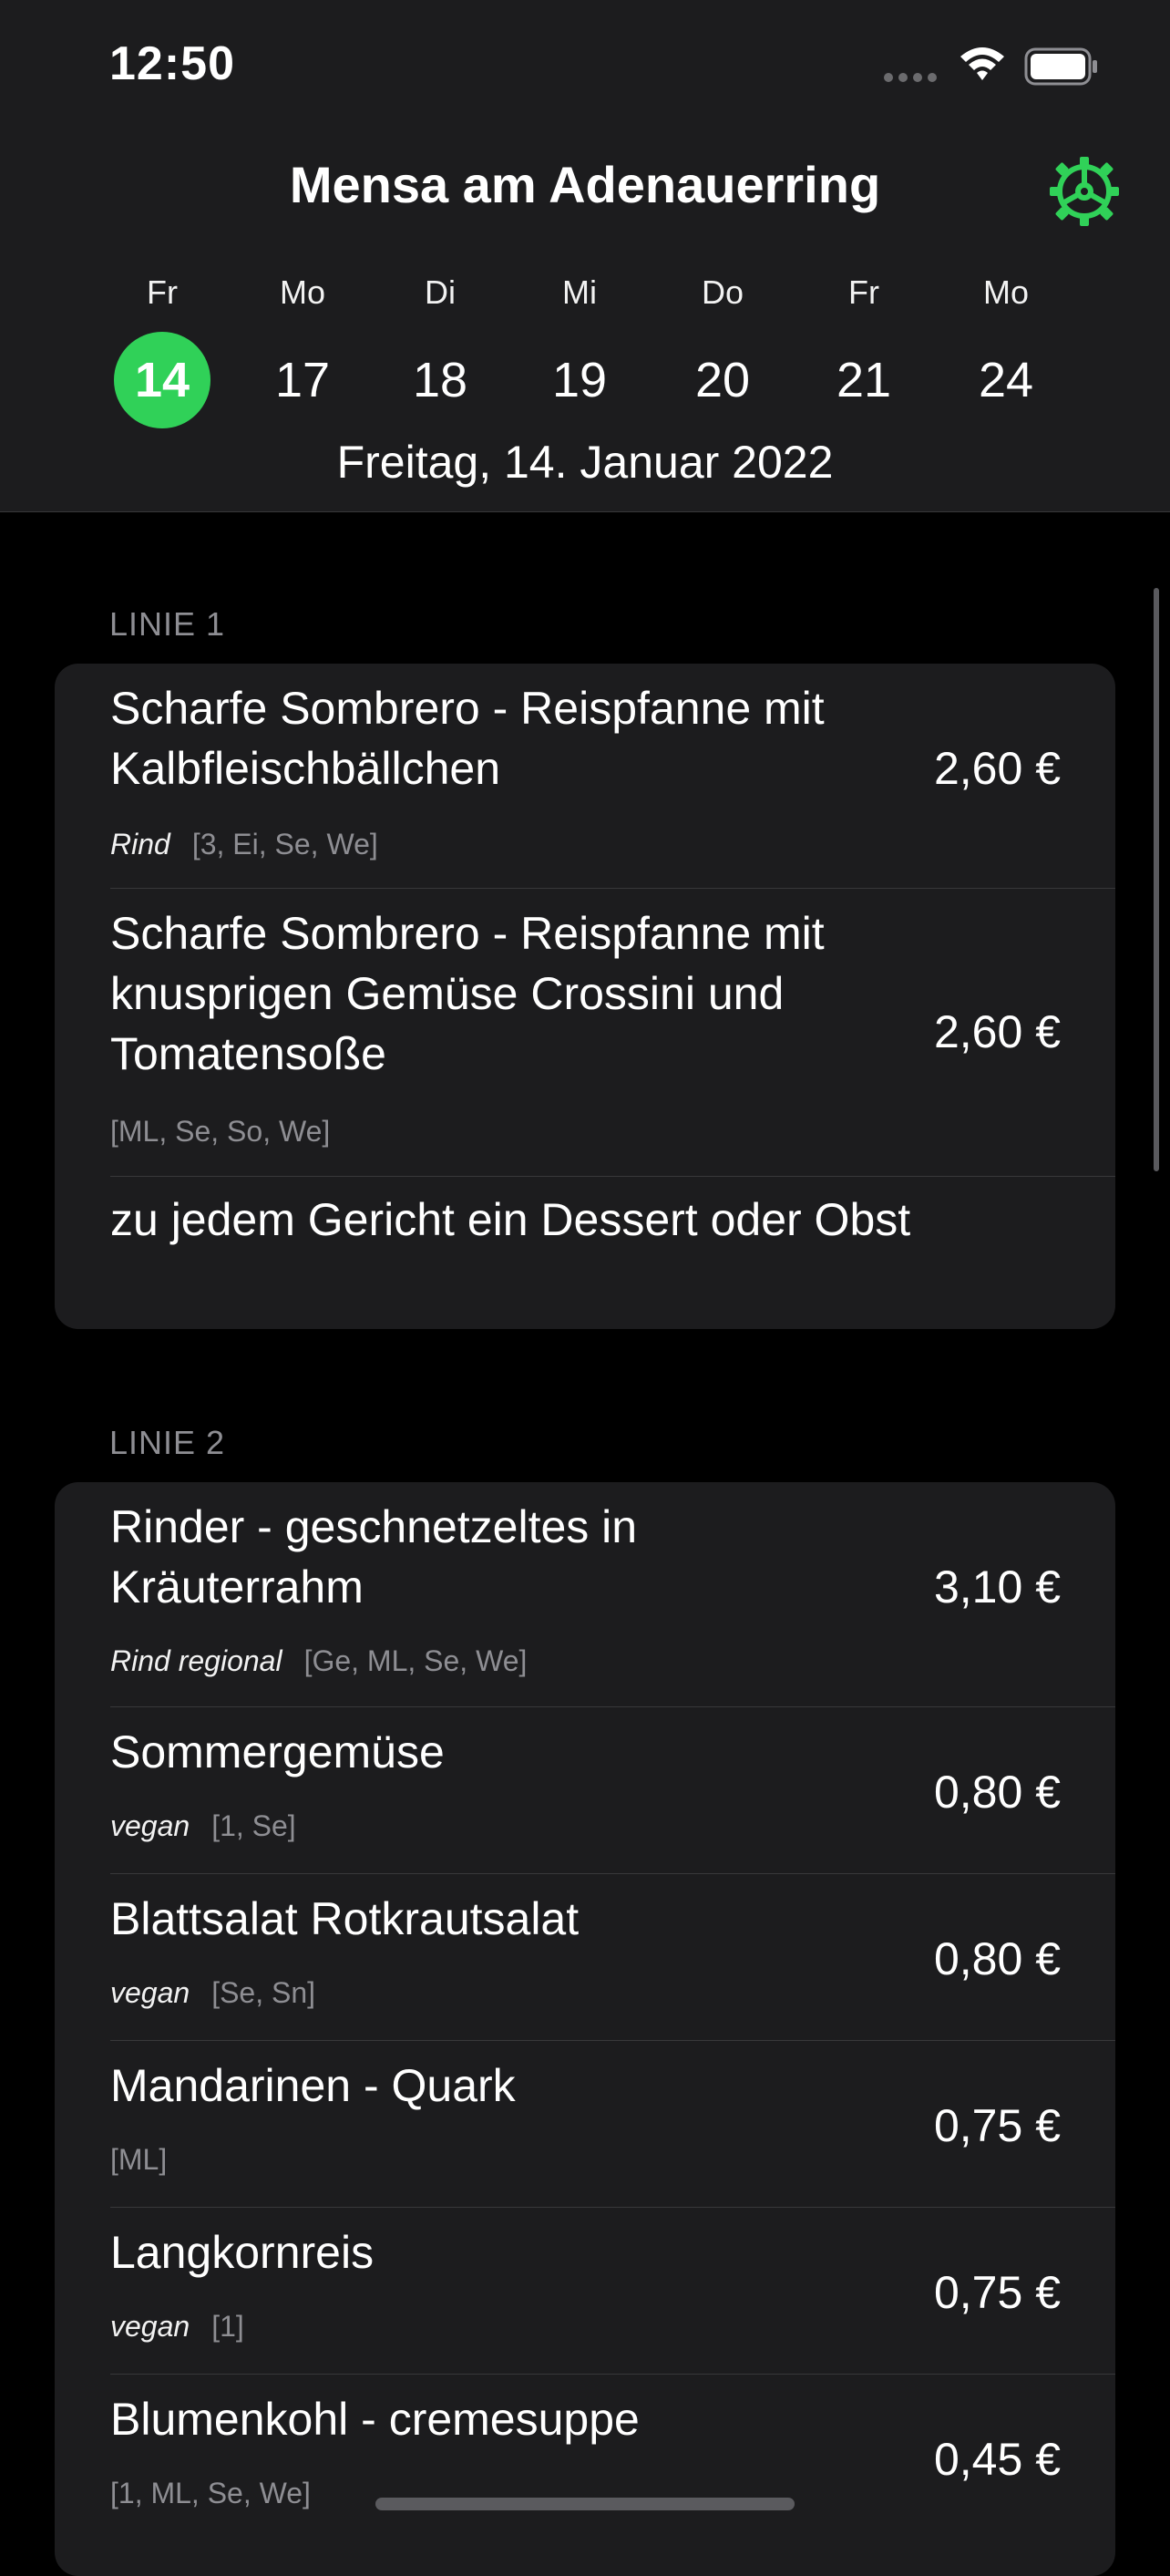  What do you see at coordinates (345, 1919) in the screenshot?
I see `meal-title-line: Blattsalat Rotkrautsalat` at bounding box center [345, 1919].